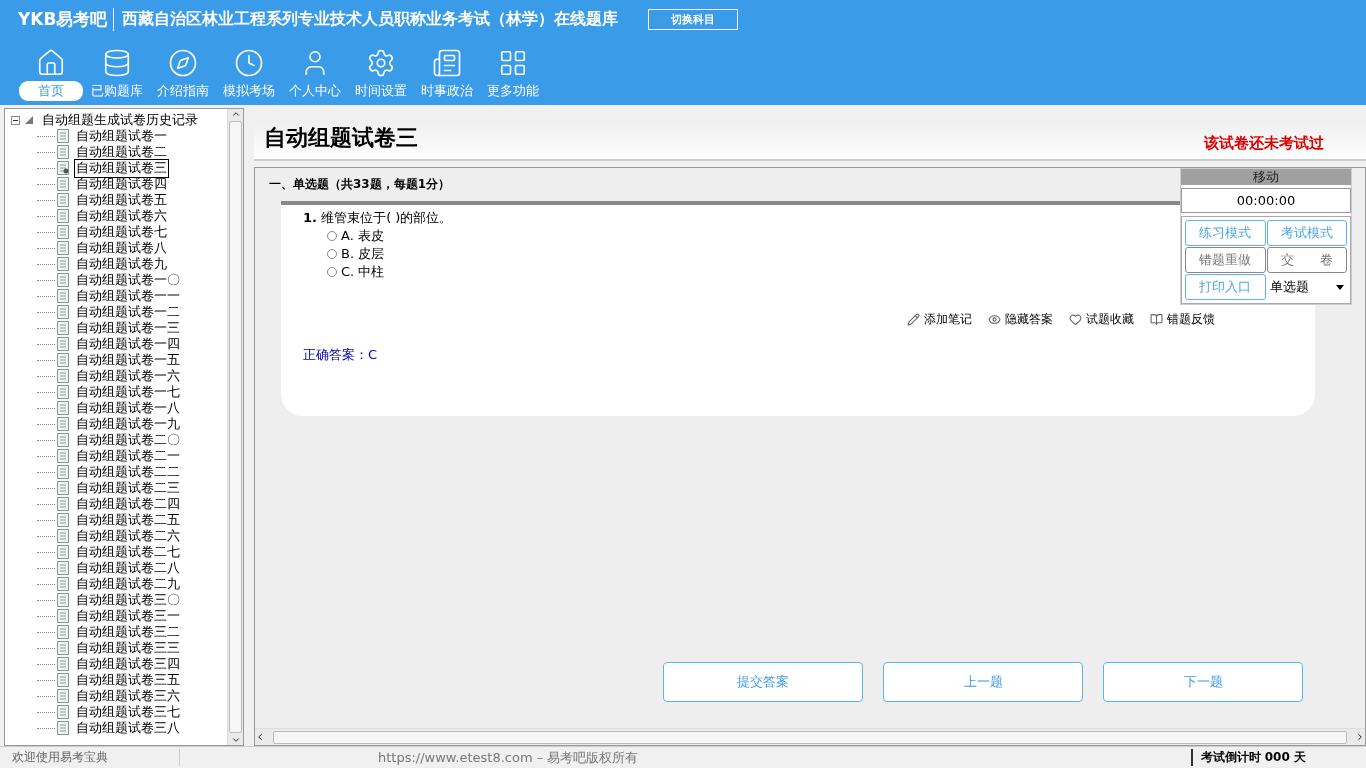 This screenshot has width=1366, height=768. I want to click on timer-display: 00:00:00, so click(1266, 200).